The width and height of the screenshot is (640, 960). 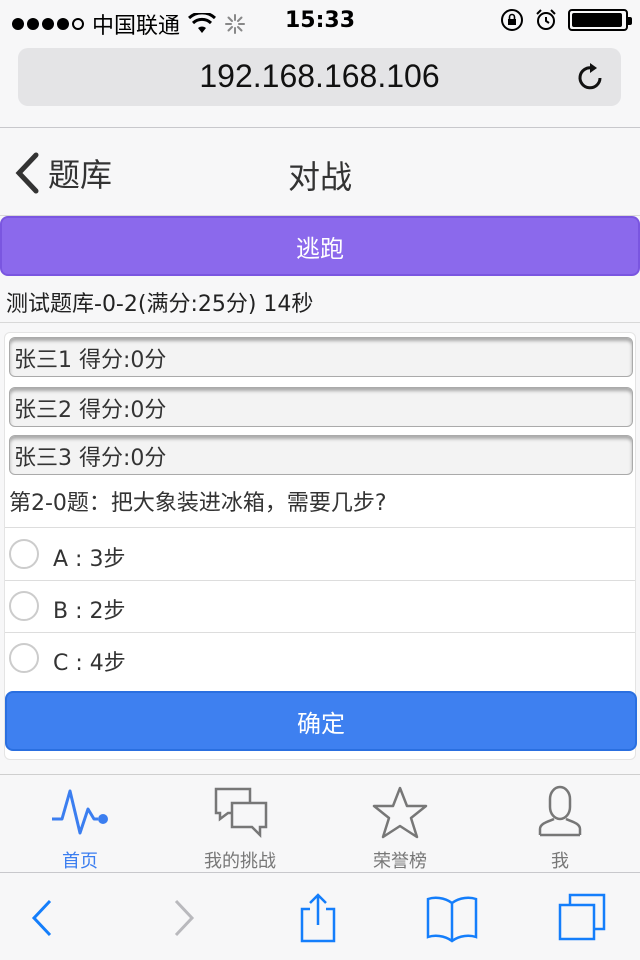 I want to click on tab-label: 我的挑战, so click(x=240, y=861).